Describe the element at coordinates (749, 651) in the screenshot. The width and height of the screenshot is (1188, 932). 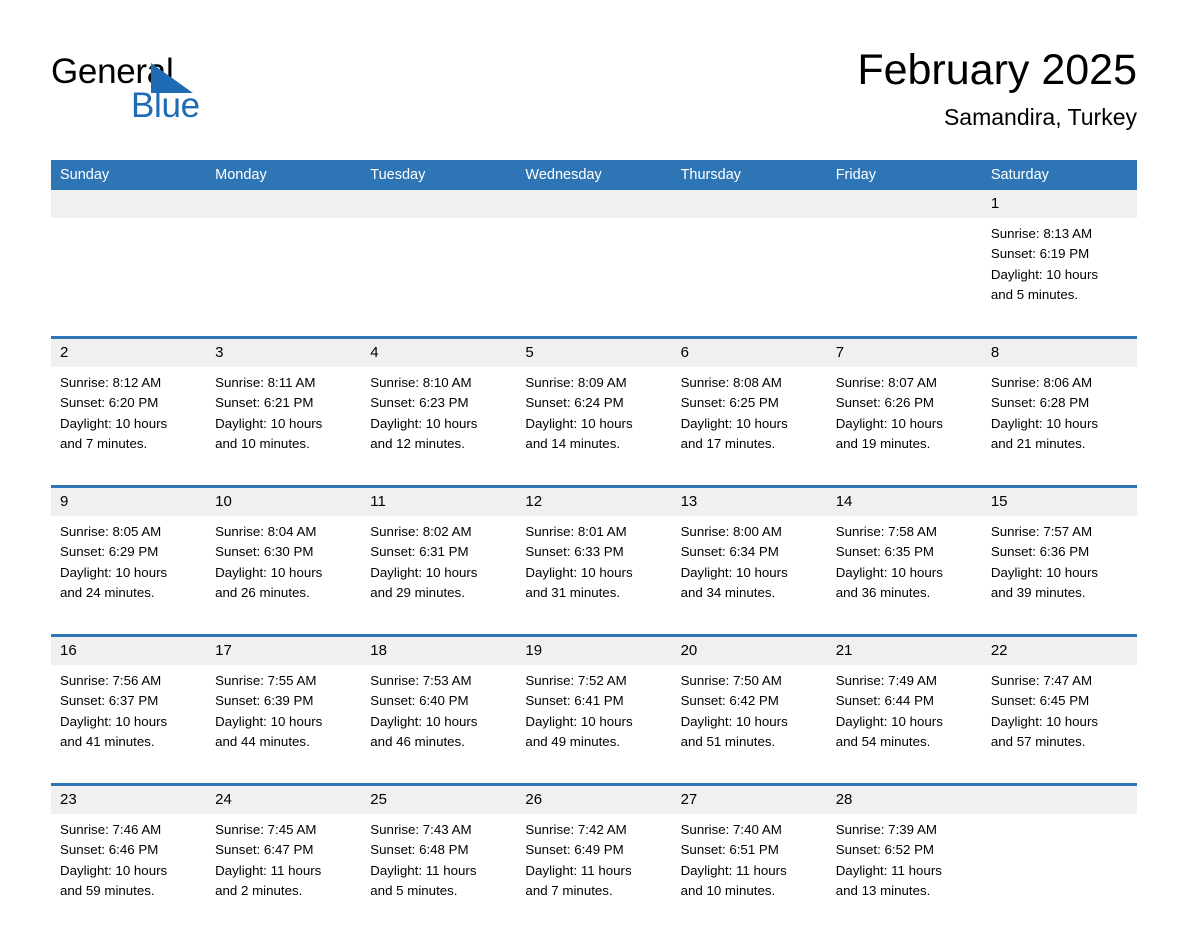
I see `day-number-20: 20` at that location.